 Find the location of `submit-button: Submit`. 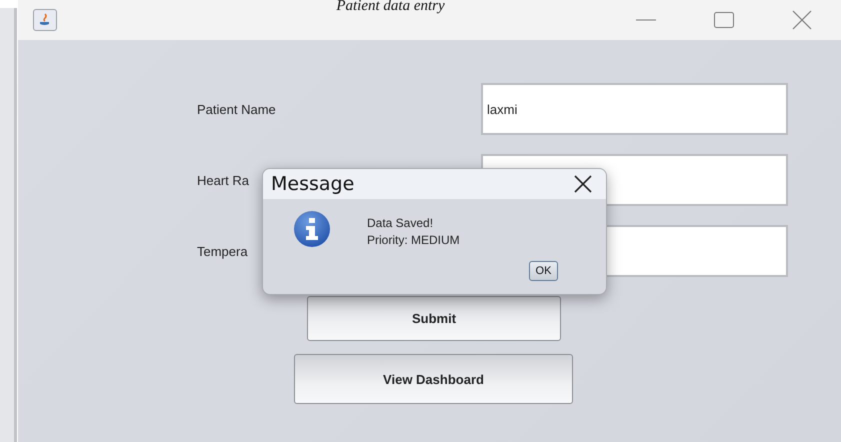

submit-button: Submit is located at coordinates (434, 318).